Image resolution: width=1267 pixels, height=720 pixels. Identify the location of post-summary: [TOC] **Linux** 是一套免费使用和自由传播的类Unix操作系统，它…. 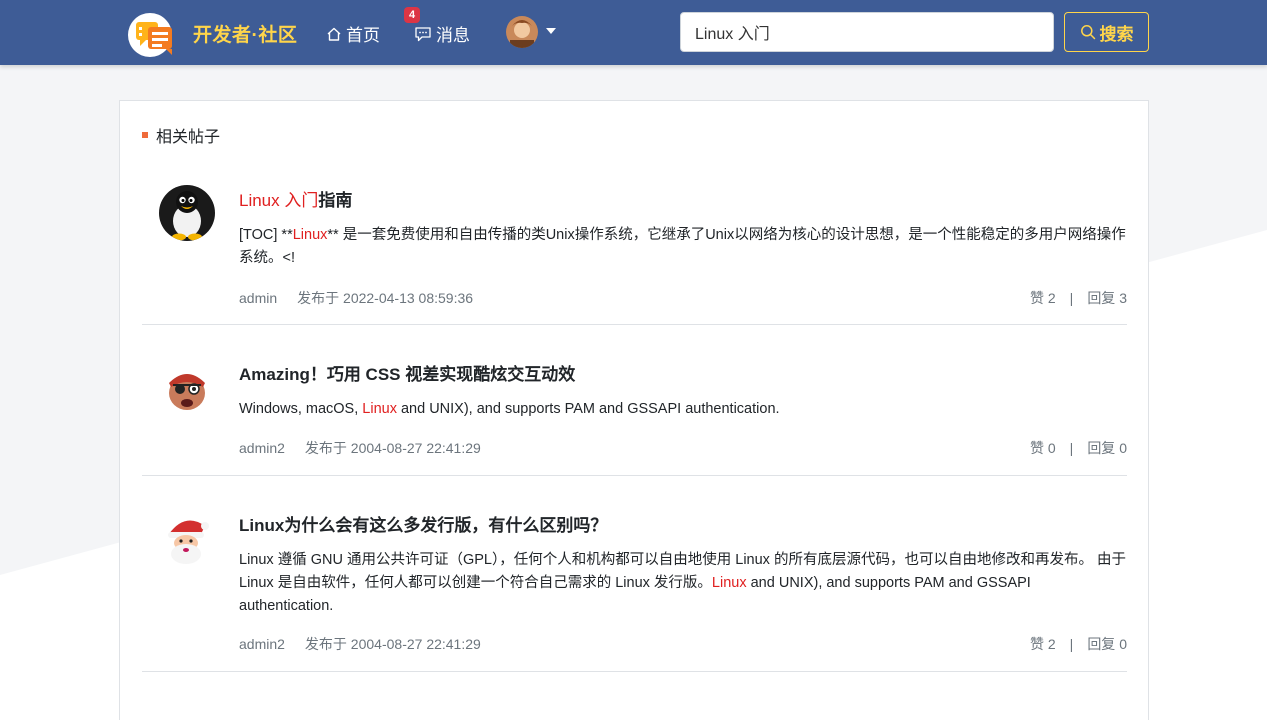
(683, 247).